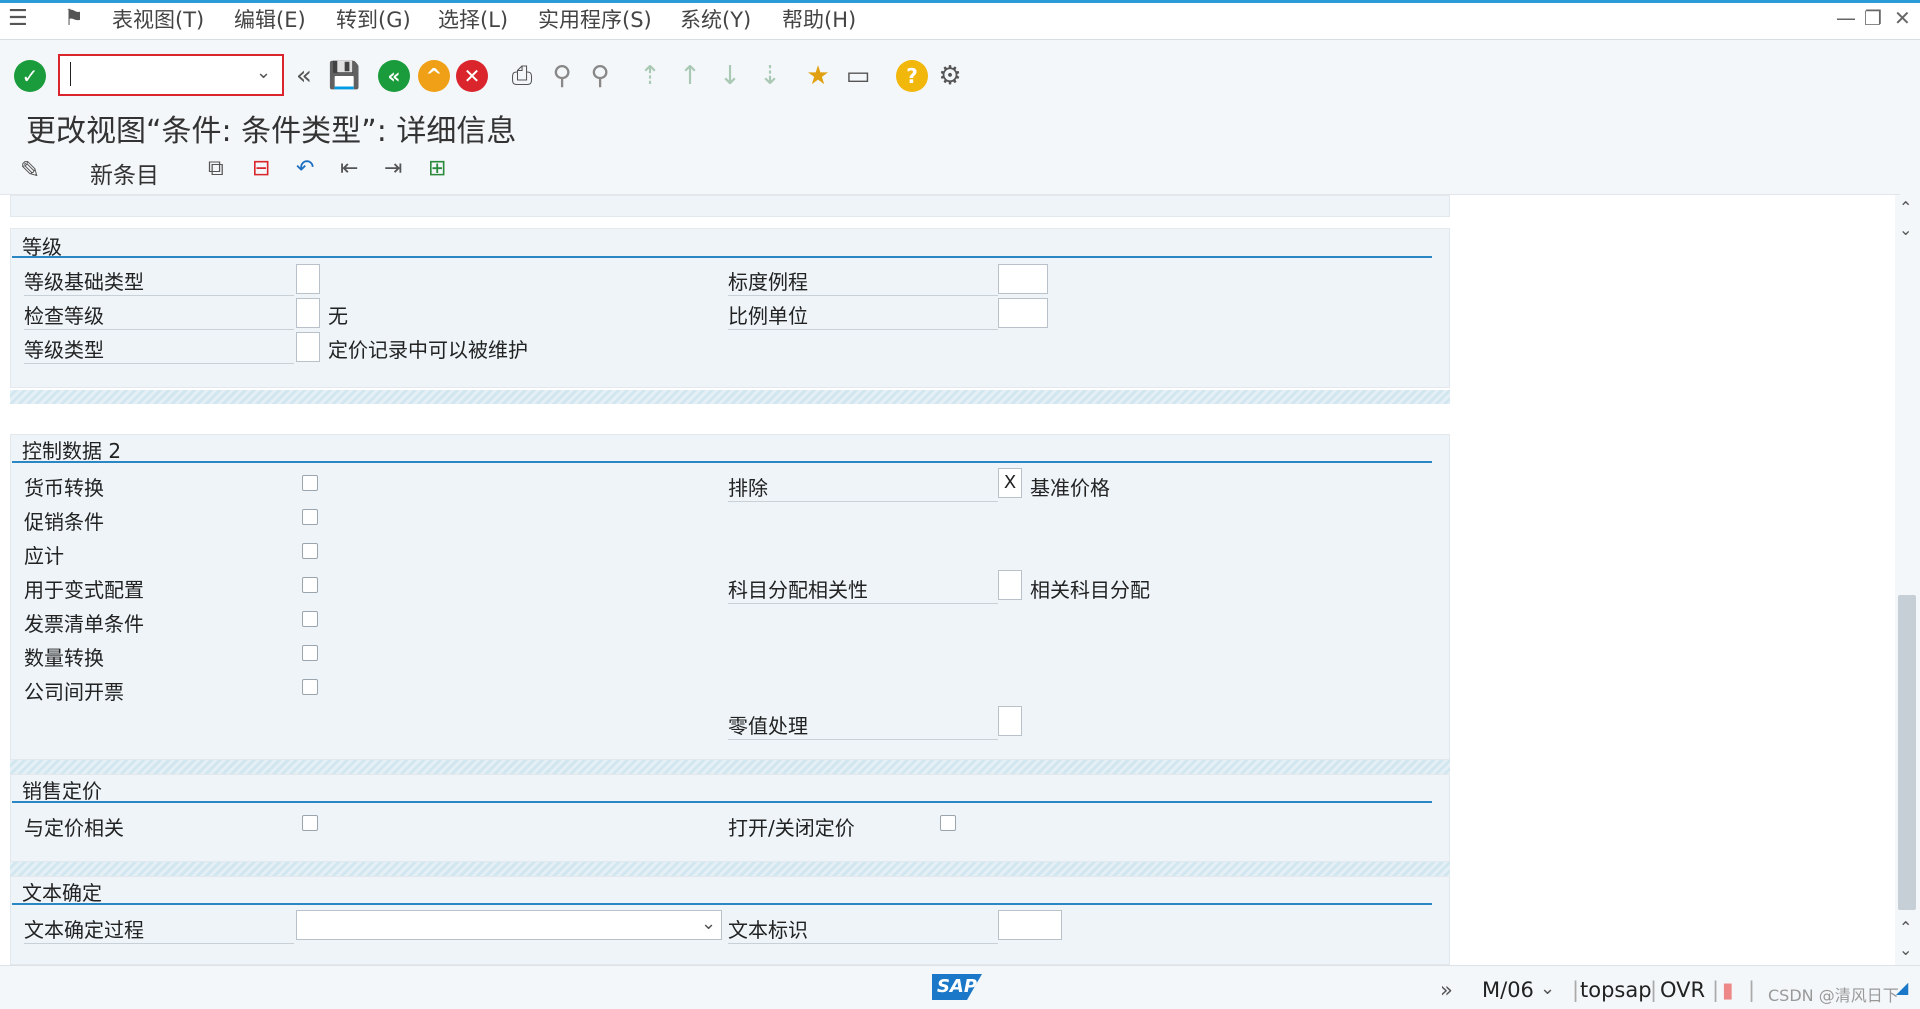 This screenshot has height=1009, width=1920. Describe the element at coordinates (858, 76) in the screenshot. I see `shortcut-icon: ▭` at that location.